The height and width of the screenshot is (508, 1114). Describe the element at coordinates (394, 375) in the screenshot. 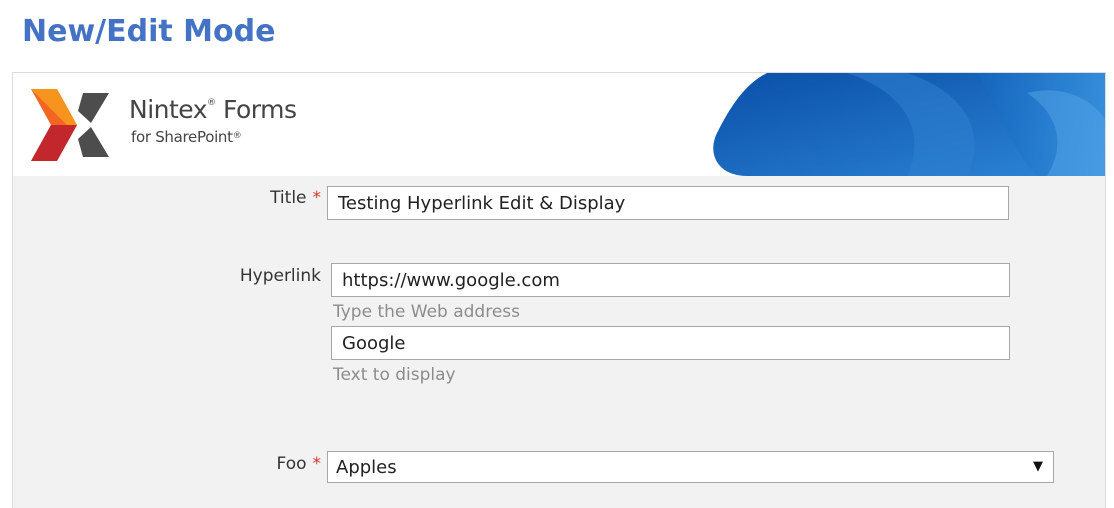

I see `hyperlink-text-hint: Text to display` at that location.